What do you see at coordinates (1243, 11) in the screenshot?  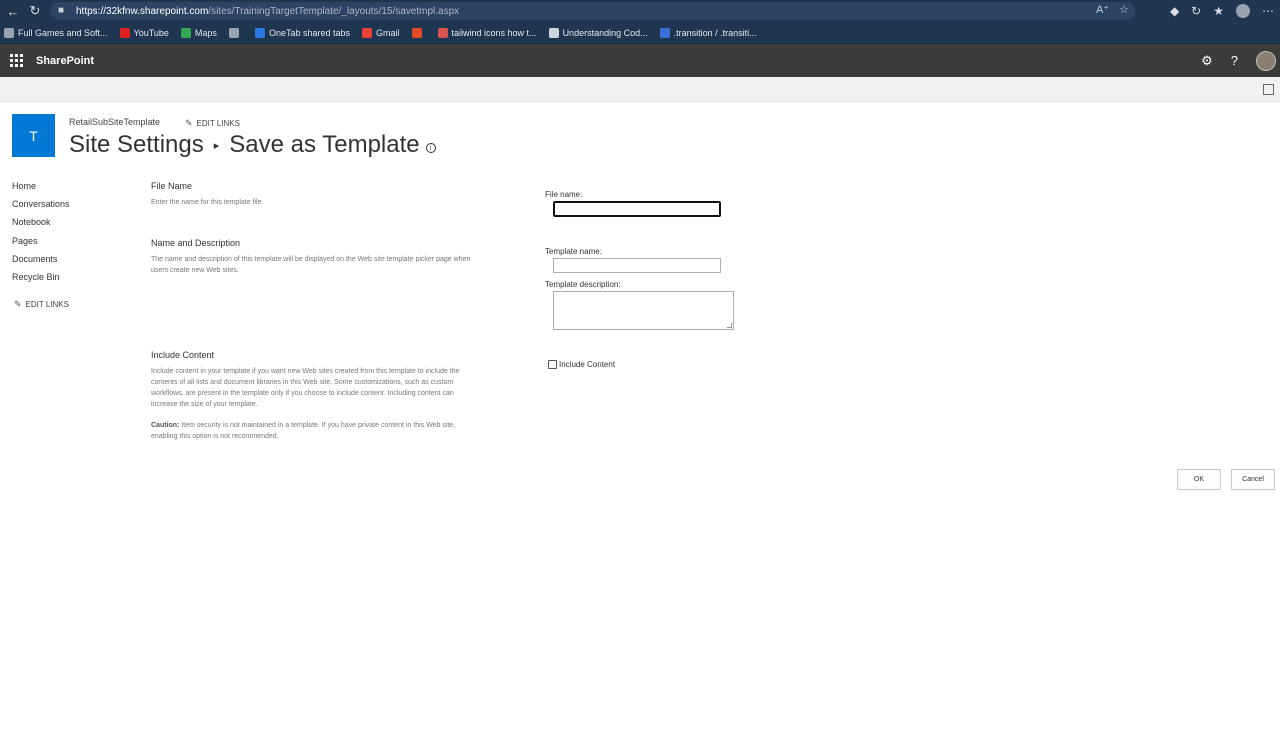 I see `profile-avatar` at bounding box center [1243, 11].